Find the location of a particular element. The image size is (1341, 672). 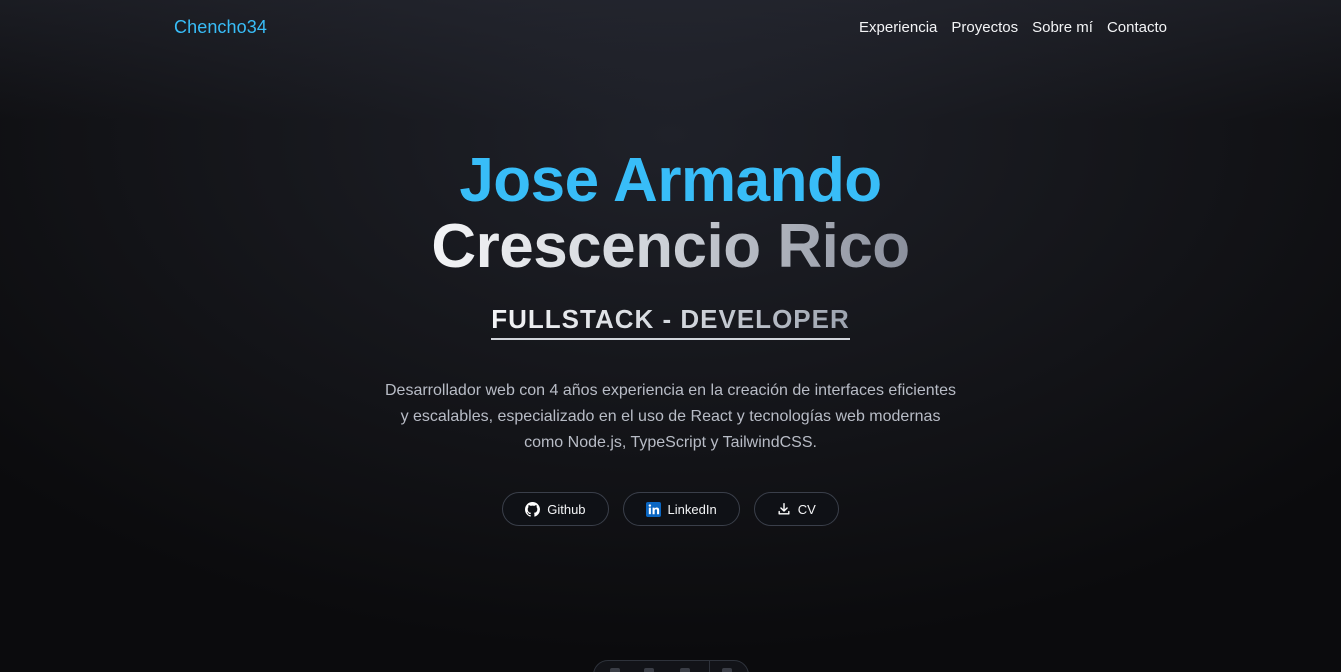

github-icon is located at coordinates (533, 509).